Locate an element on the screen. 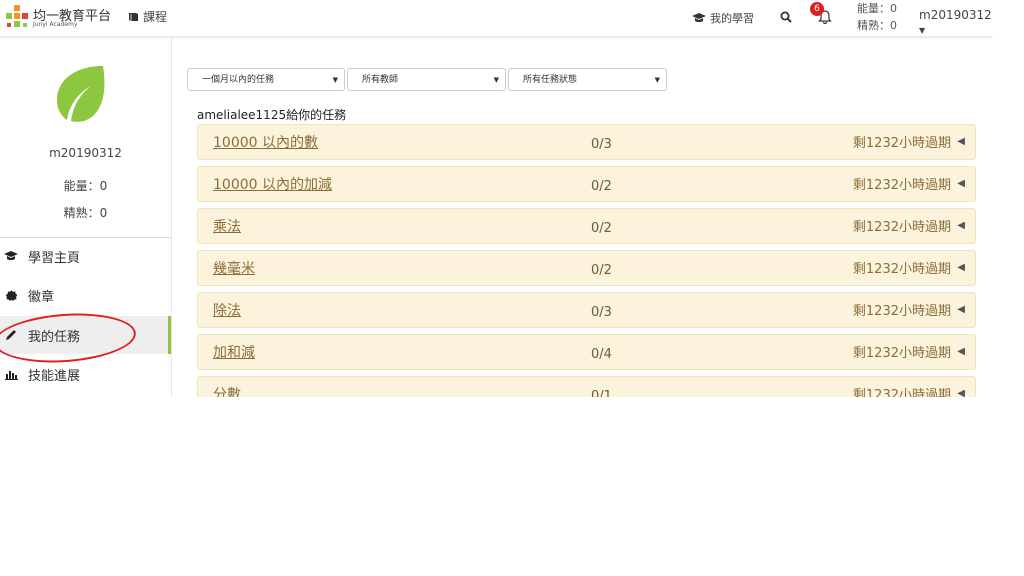 Image resolution: width=1024 pixels, height=576 pixels. book-icon is located at coordinates (133, 16).